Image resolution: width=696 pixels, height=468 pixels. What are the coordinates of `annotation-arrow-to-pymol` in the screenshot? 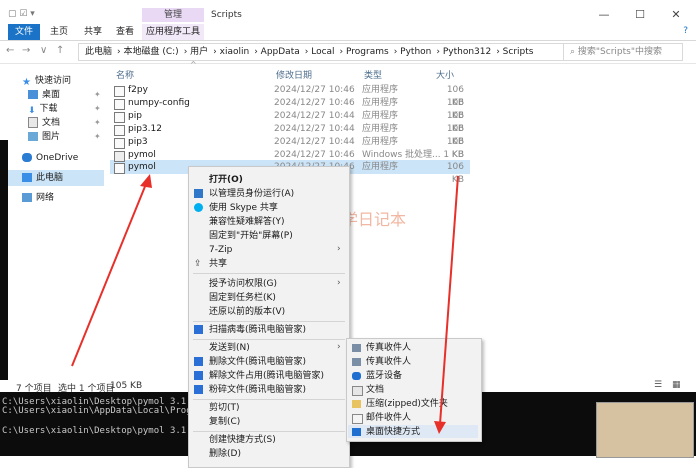 It's located at (109, 275).